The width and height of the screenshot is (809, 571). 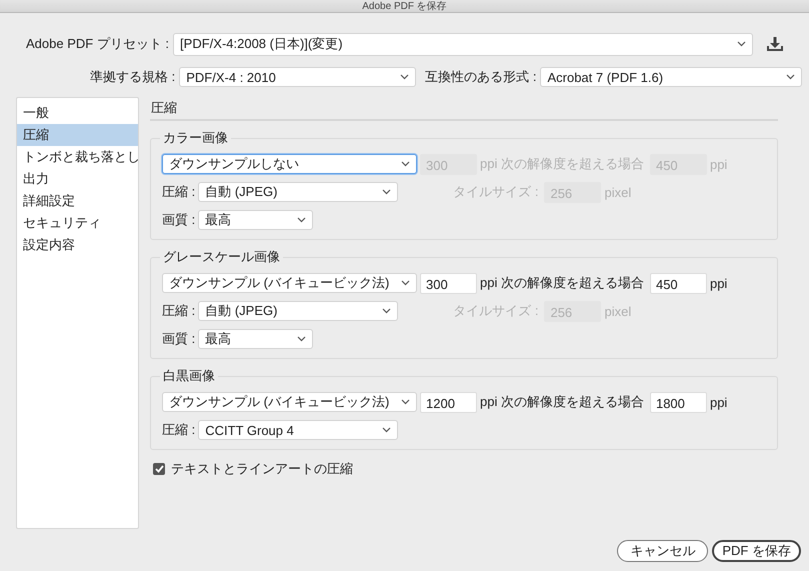 I want to click on sidebar-item: 詳細設定, so click(x=77, y=201).